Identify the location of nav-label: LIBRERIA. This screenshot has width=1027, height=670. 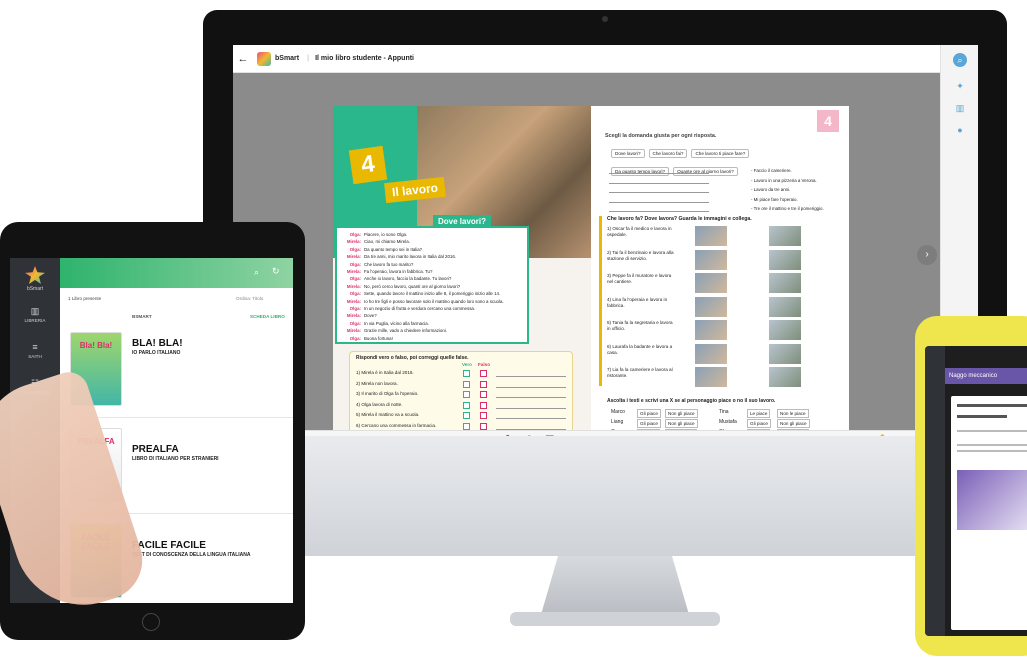
(35, 320).